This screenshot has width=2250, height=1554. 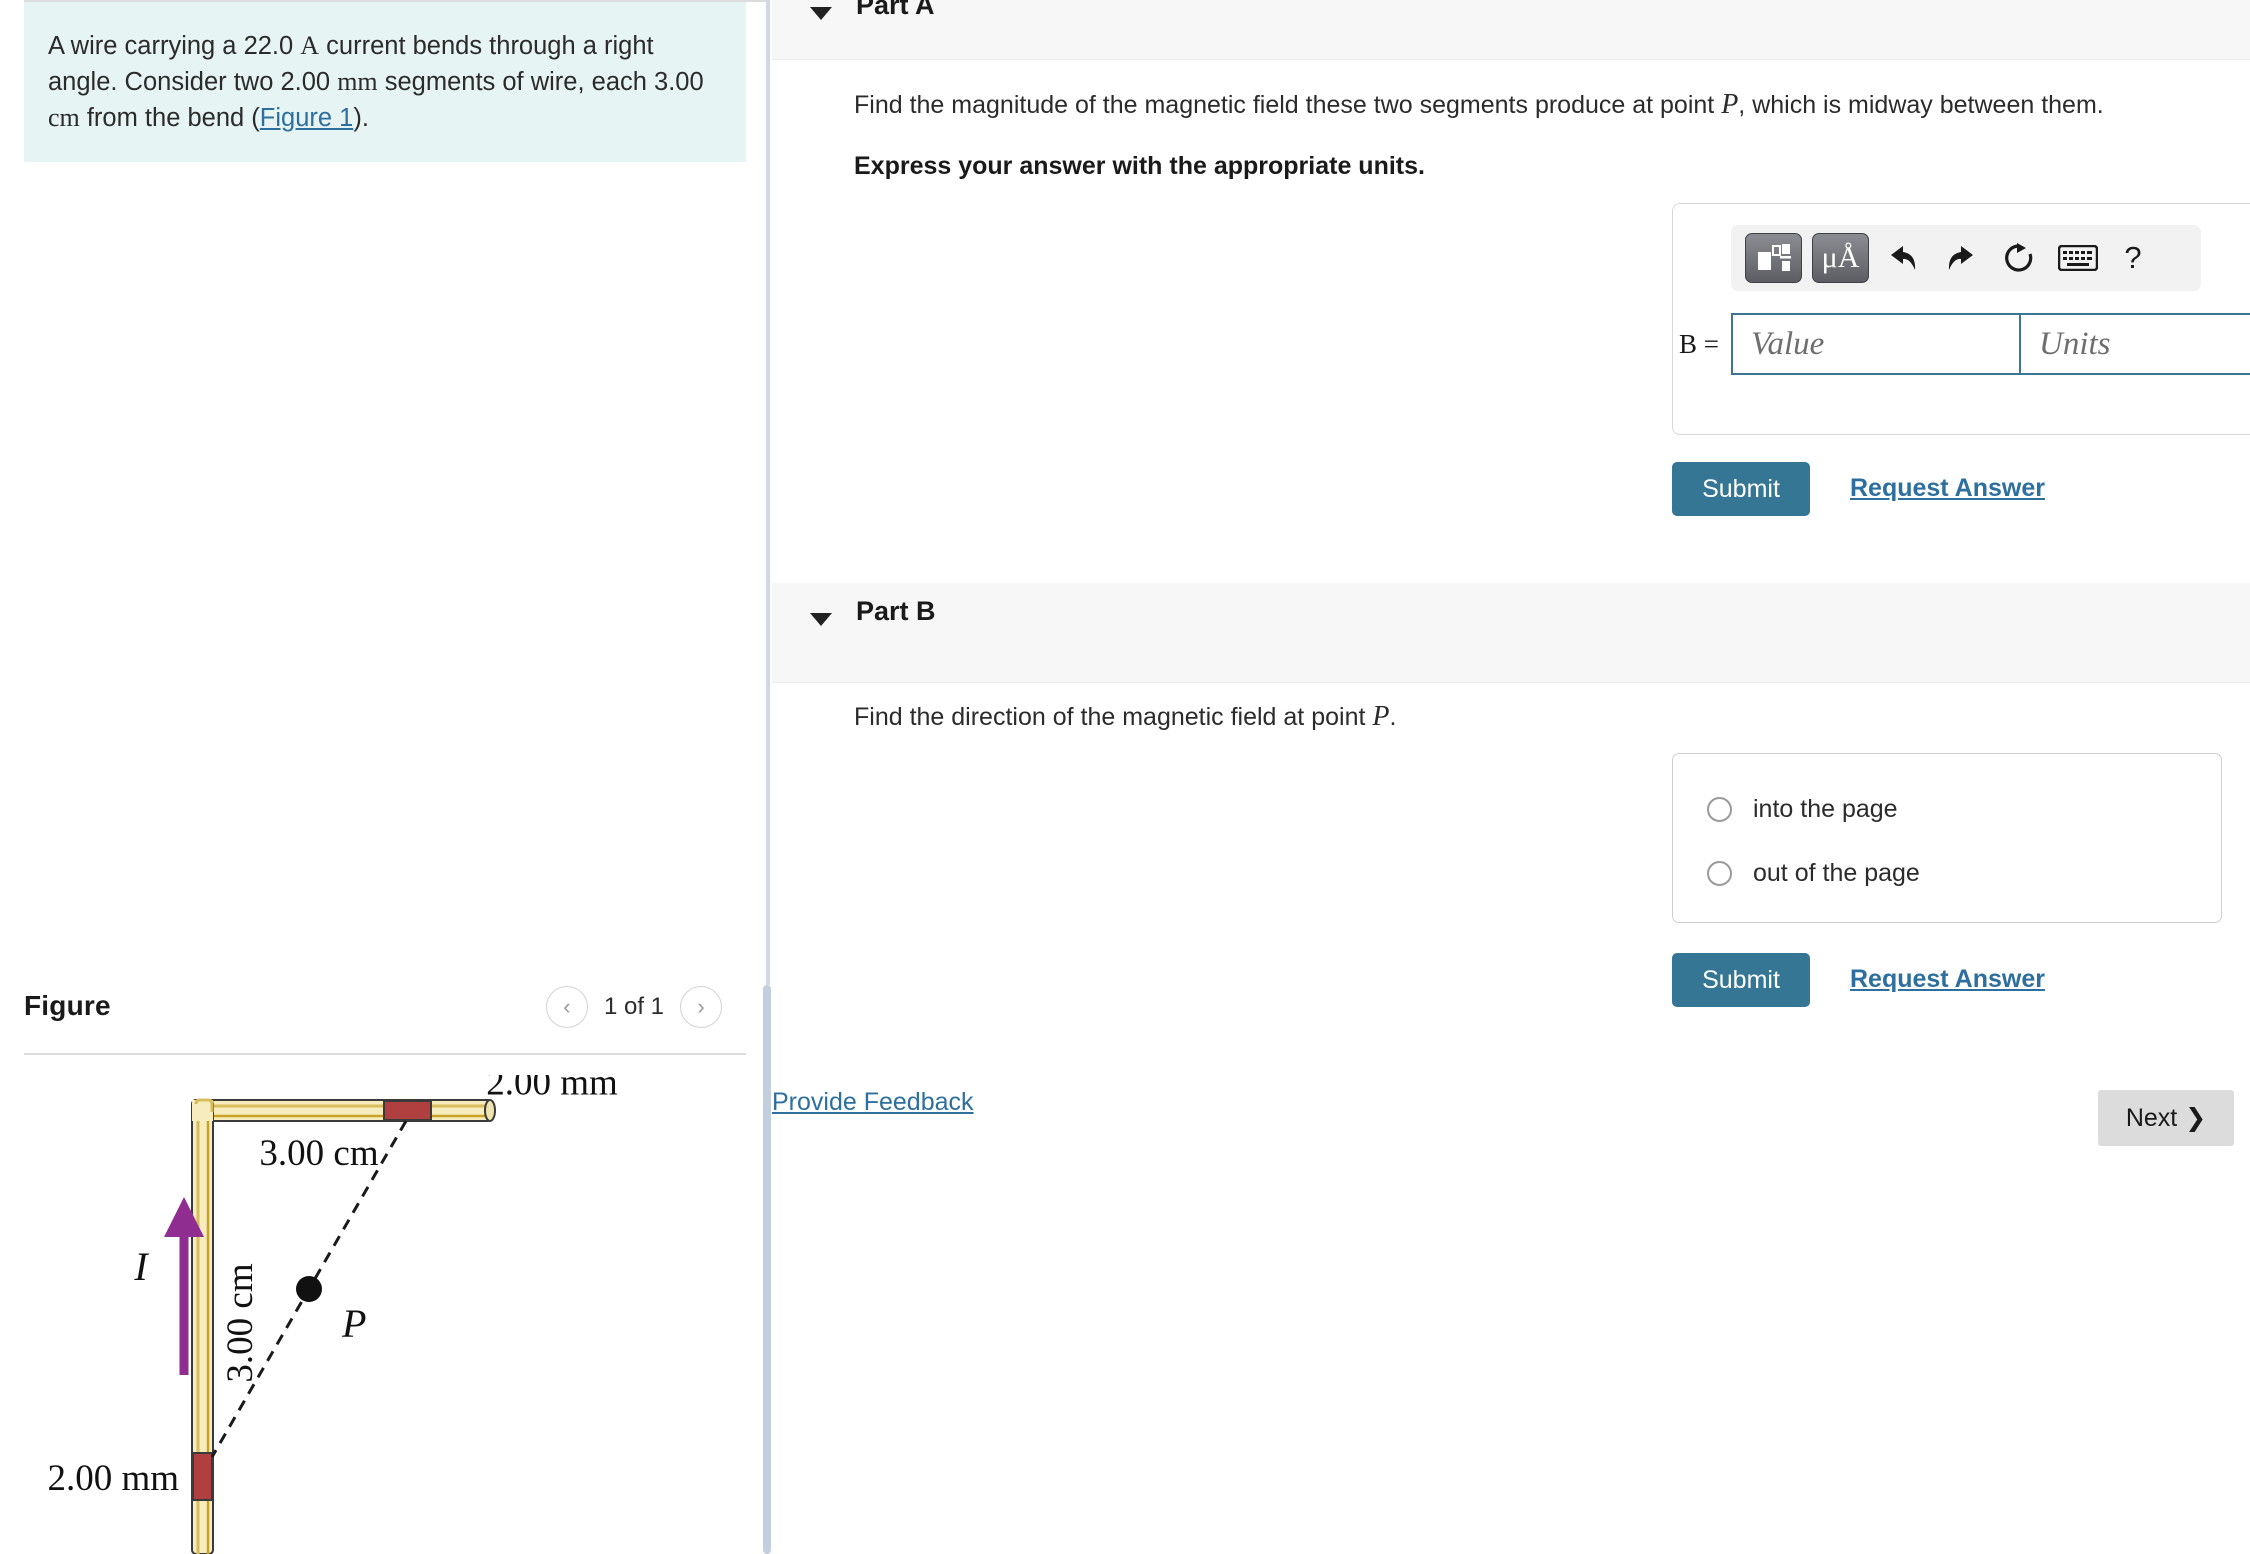 I want to click on micro-angstrom-label: μÅ, so click(x=1840, y=257).